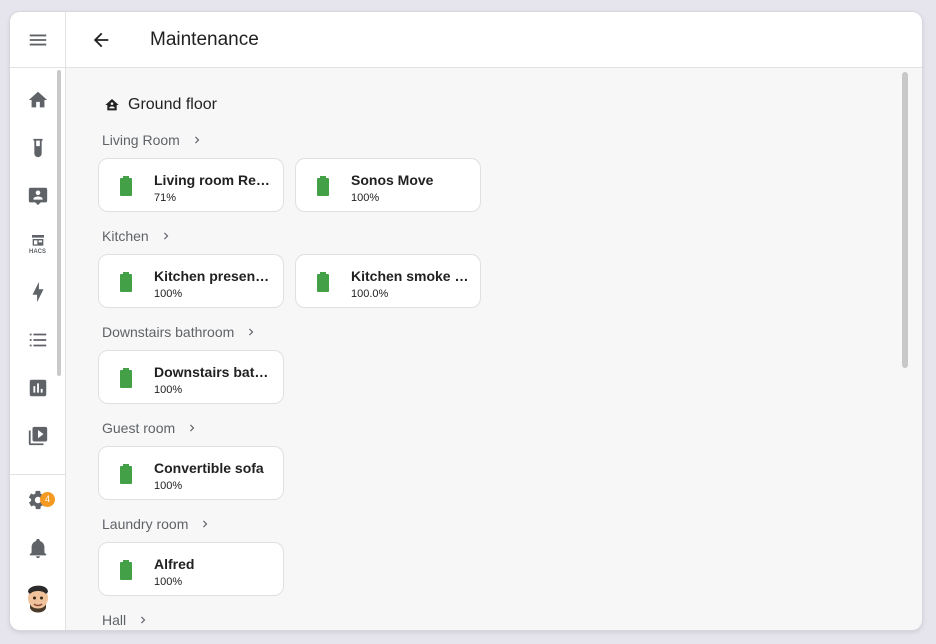  Describe the element at coordinates (494, 40) in the screenshot. I see `top-app-bar: Maintenance` at that location.